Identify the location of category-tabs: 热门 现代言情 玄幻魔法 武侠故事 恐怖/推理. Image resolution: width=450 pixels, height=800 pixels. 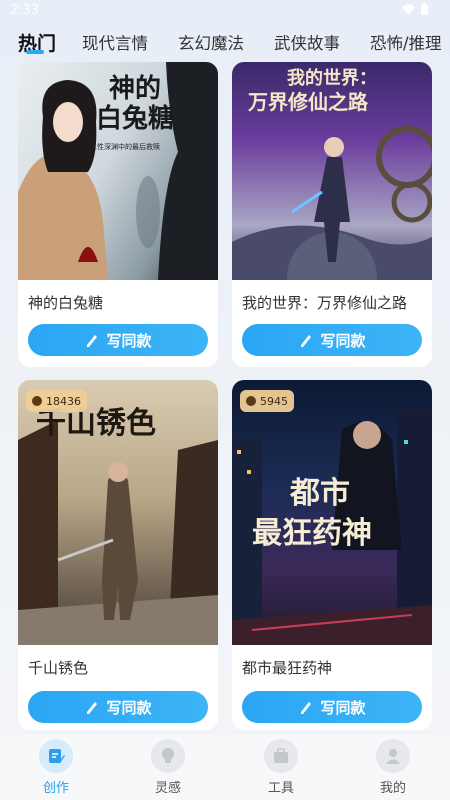
(225, 42).